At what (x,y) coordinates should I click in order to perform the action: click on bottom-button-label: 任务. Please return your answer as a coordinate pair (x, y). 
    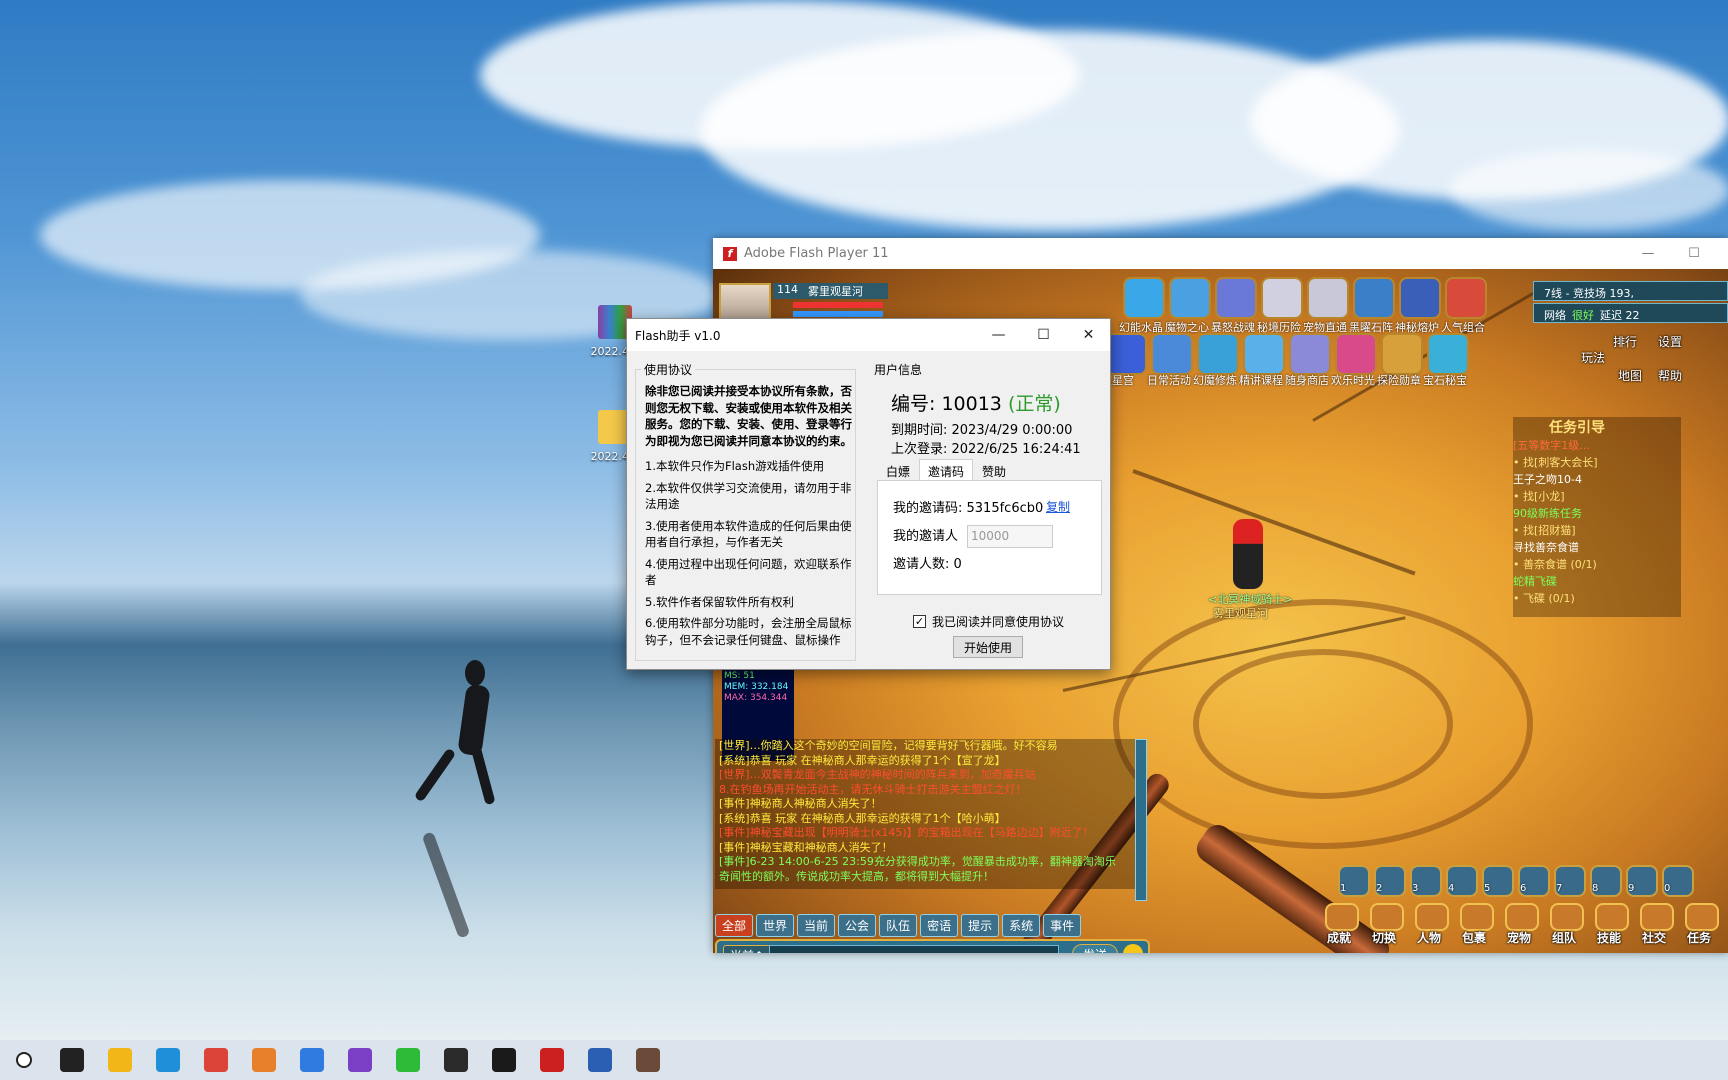
    Looking at the image, I should click on (1699, 937).